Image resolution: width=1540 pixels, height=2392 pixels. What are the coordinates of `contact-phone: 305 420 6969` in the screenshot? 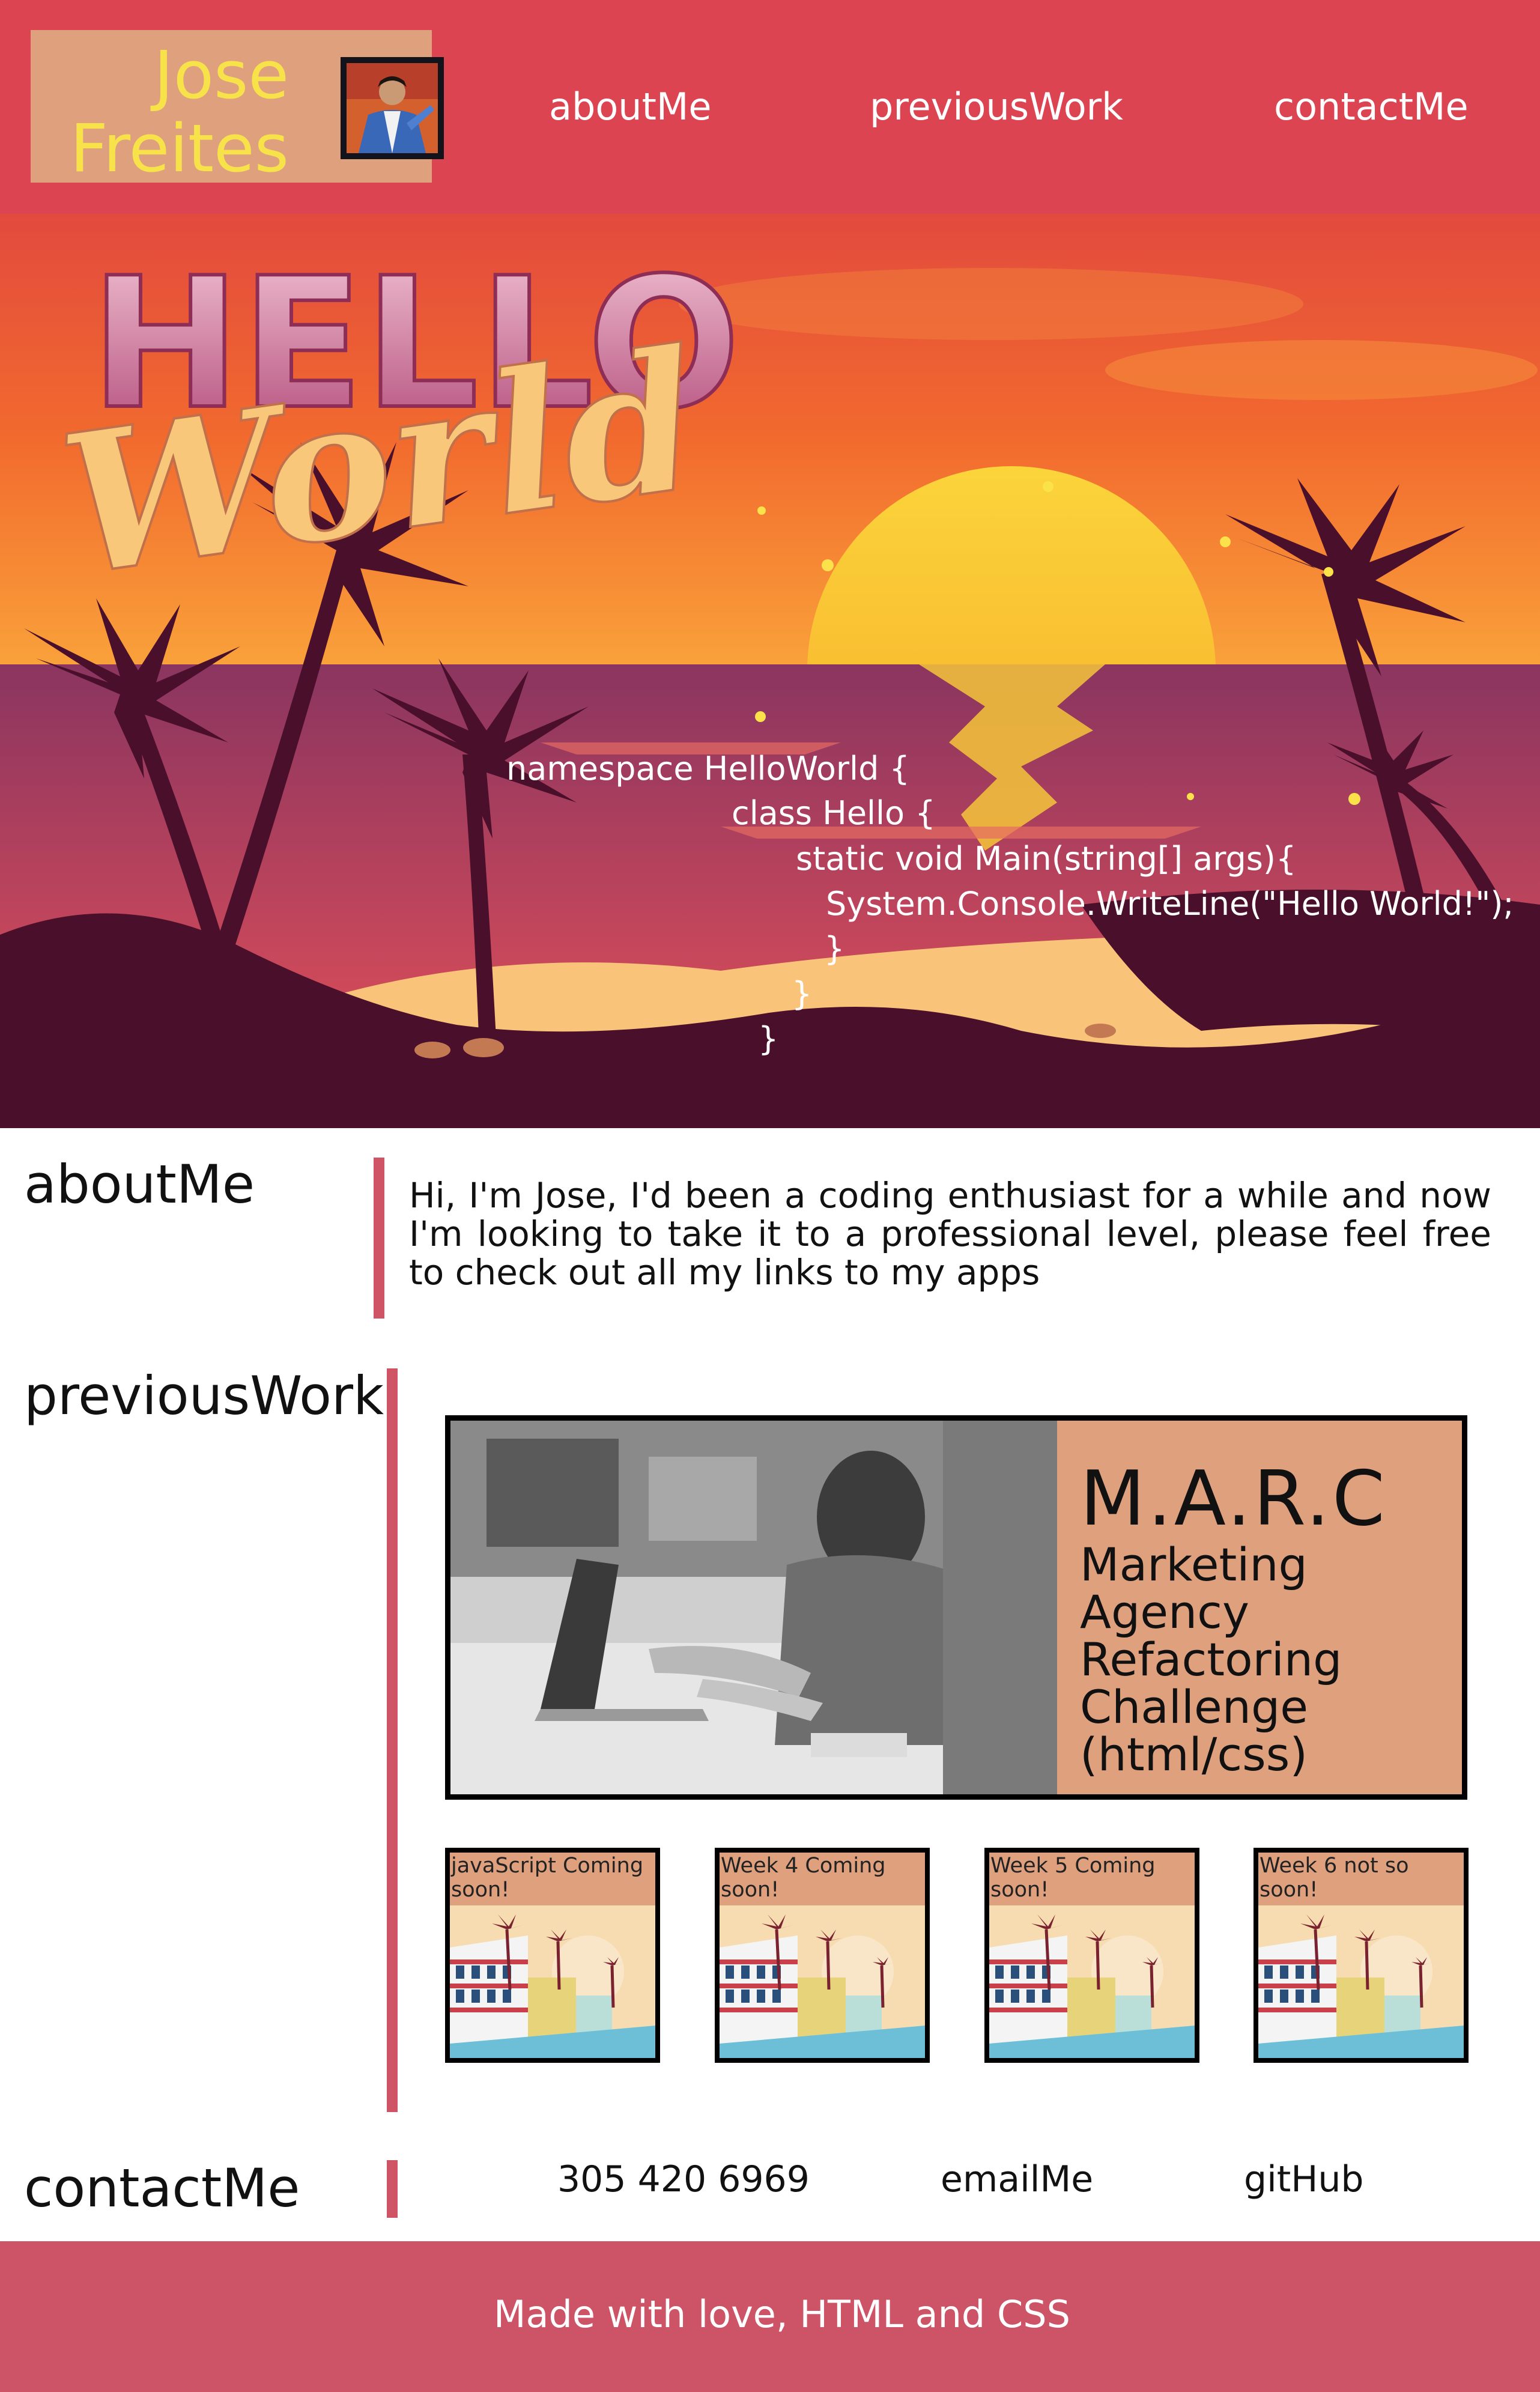 It's located at (683, 2179).